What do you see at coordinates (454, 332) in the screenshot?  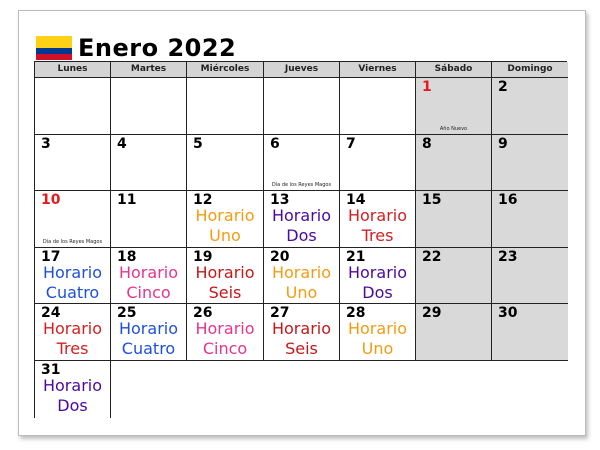 I see `day-cell: 29` at bounding box center [454, 332].